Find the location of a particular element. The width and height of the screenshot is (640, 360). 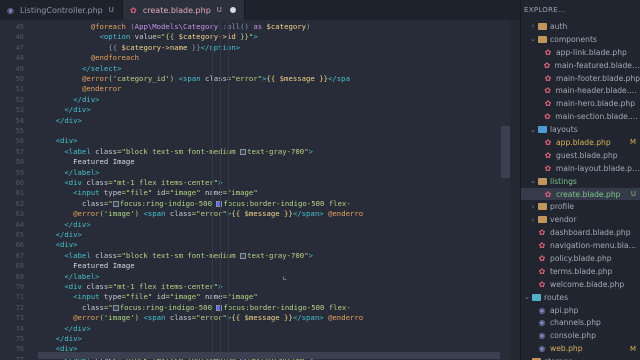

folder-item: ›storage is located at coordinates (580, 357).